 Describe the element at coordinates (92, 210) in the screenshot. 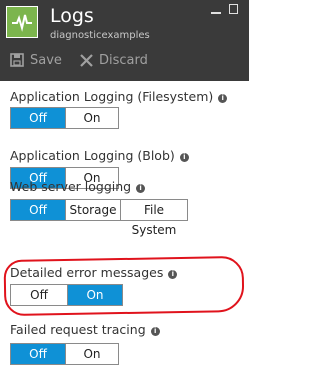

I see `option-storage: Storage` at that location.